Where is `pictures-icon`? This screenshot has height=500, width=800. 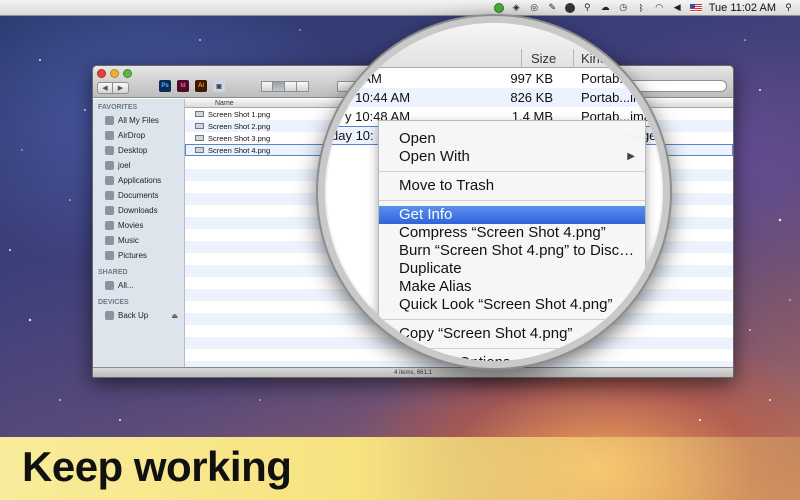 pictures-icon is located at coordinates (109, 255).